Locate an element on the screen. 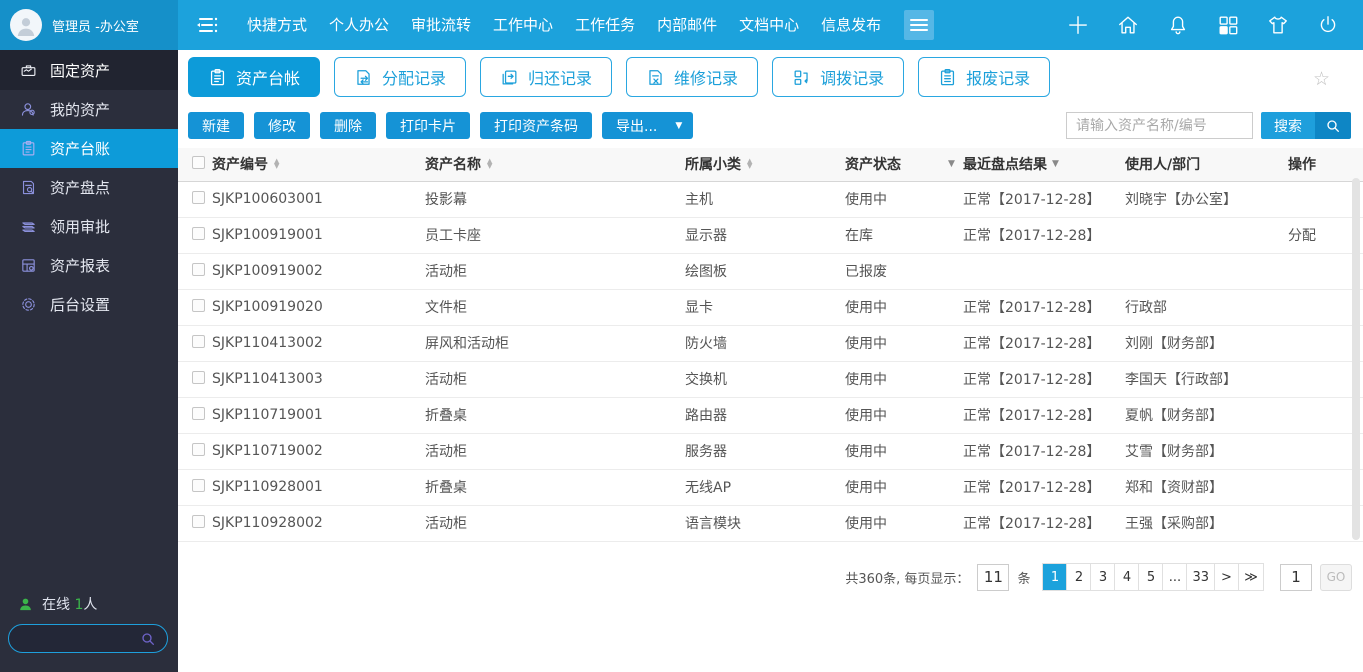 The height and width of the screenshot is (672, 1363). user-panel: 管理员 -办公室 is located at coordinates (89, 25).